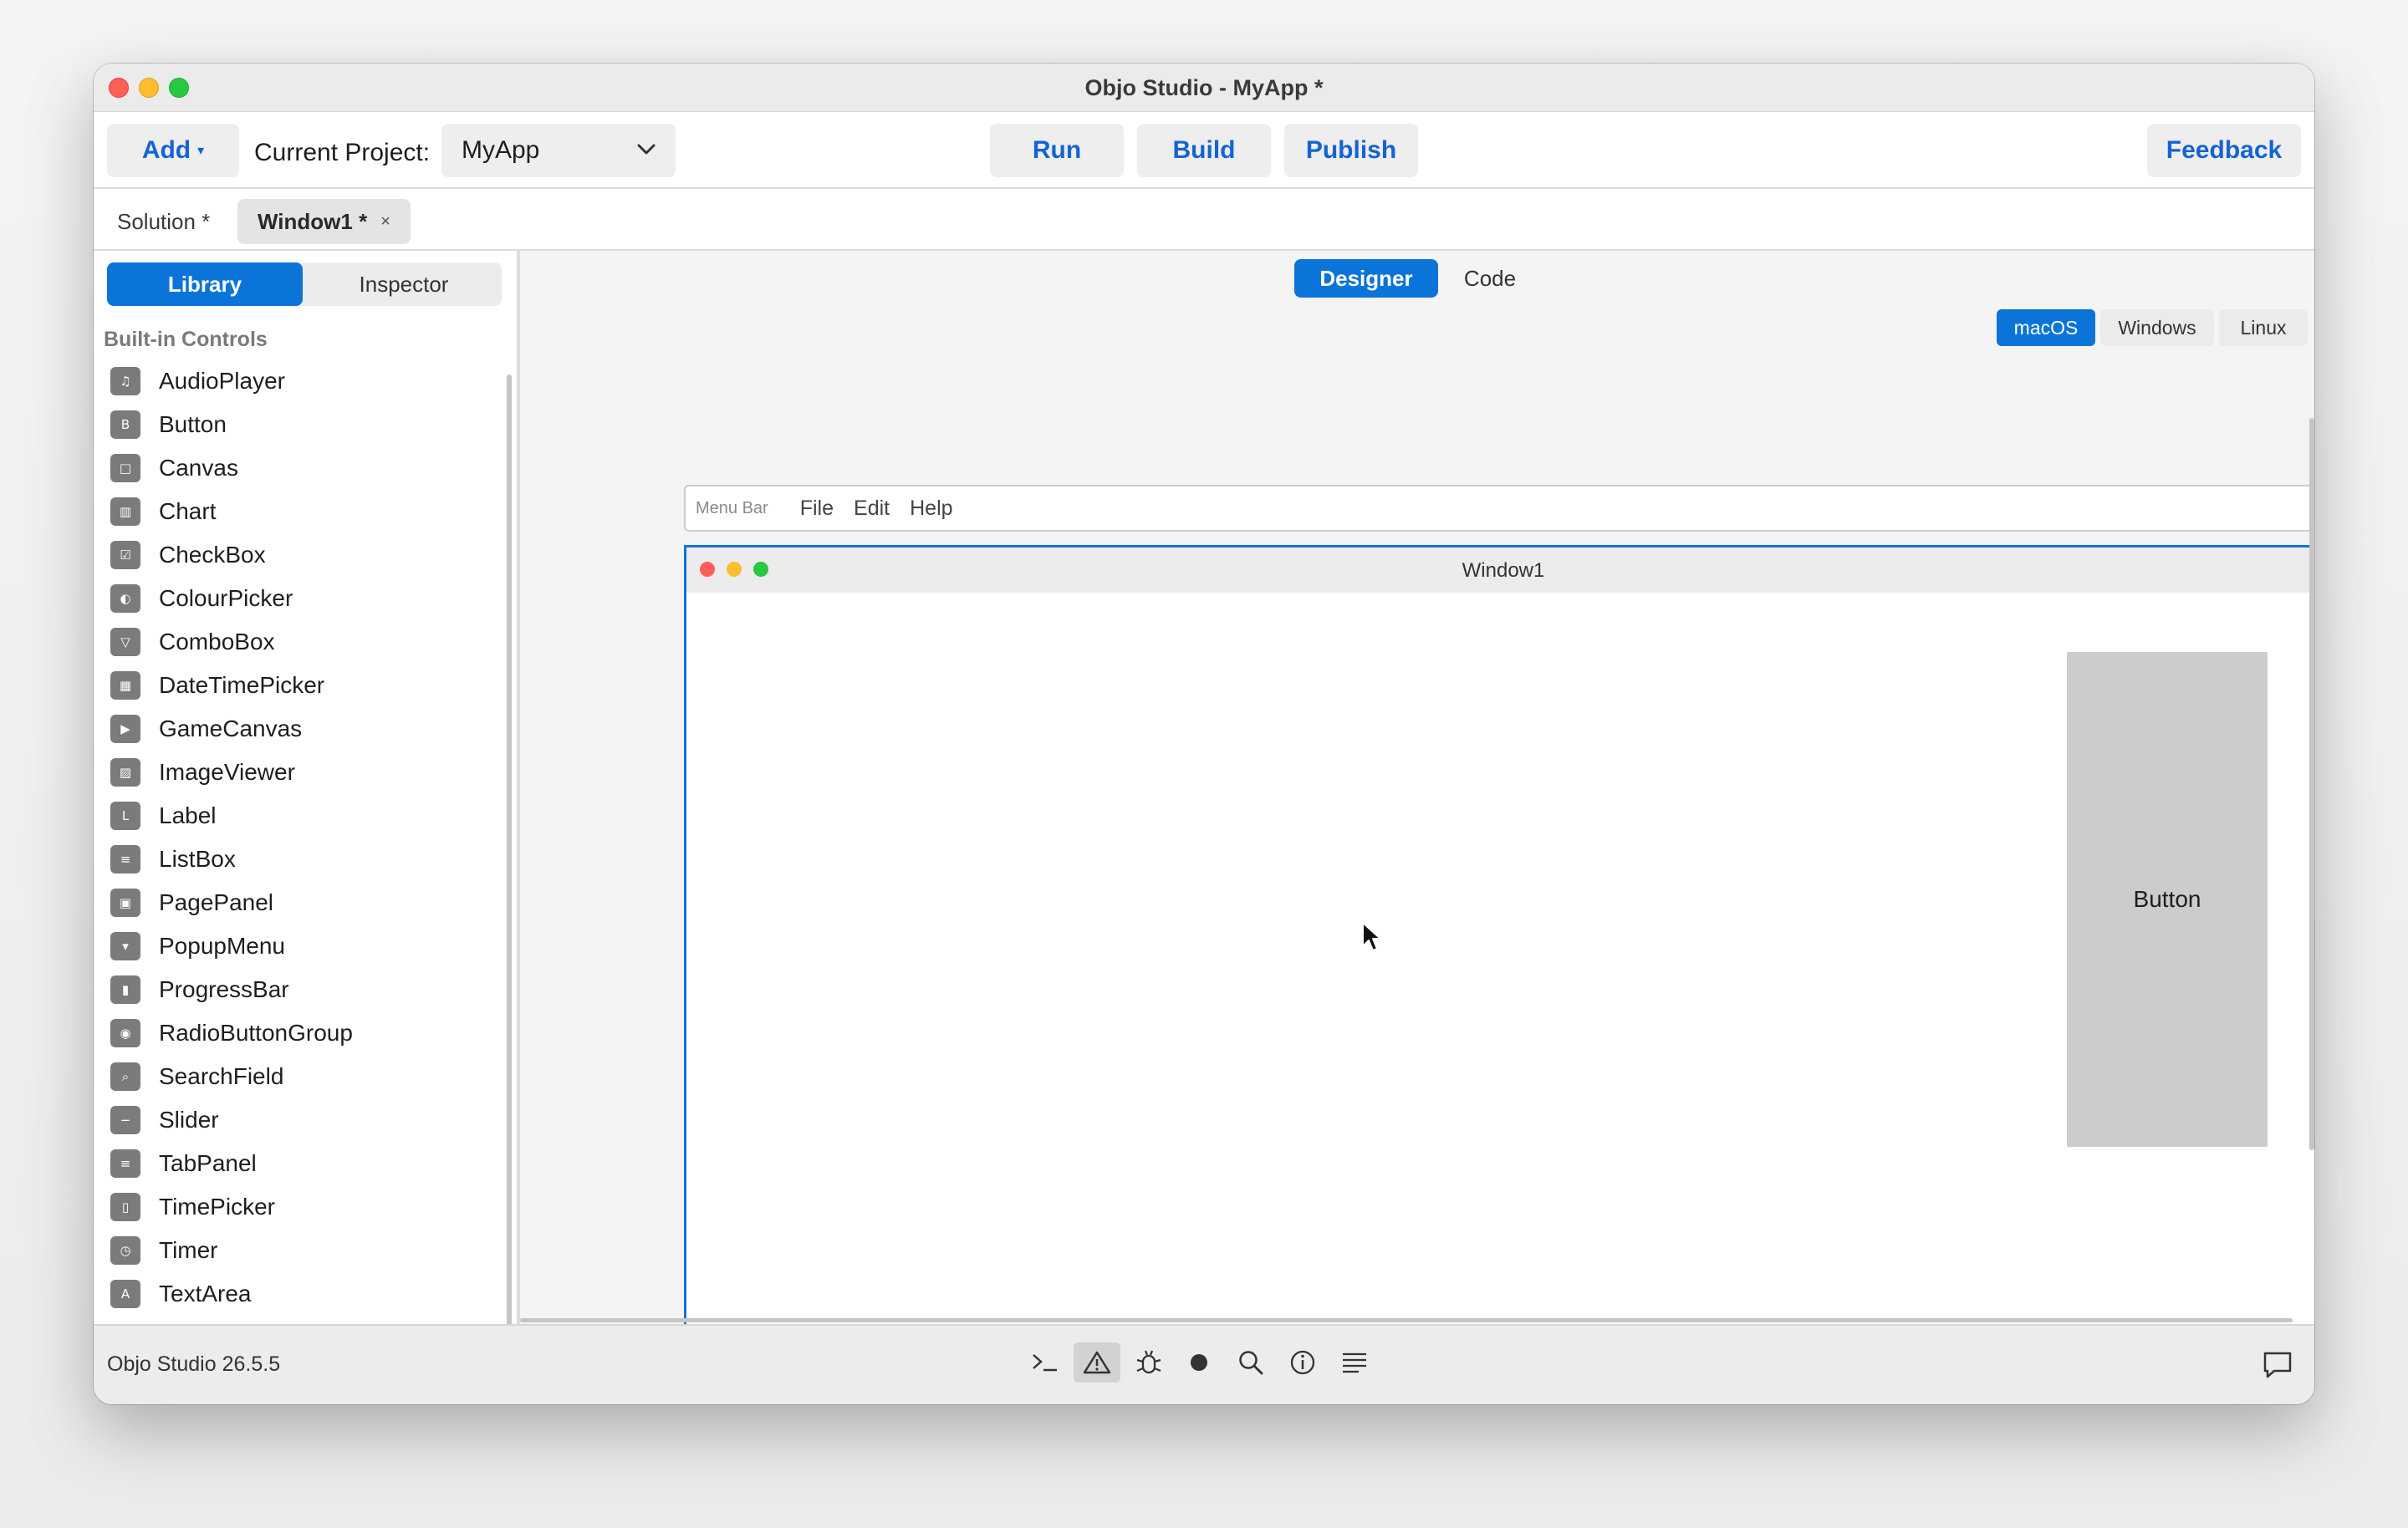 The height and width of the screenshot is (1528, 2408). What do you see at coordinates (125, 686) in the screenshot?
I see `calendar-icon: ▦` at bounding box center [125, 686].